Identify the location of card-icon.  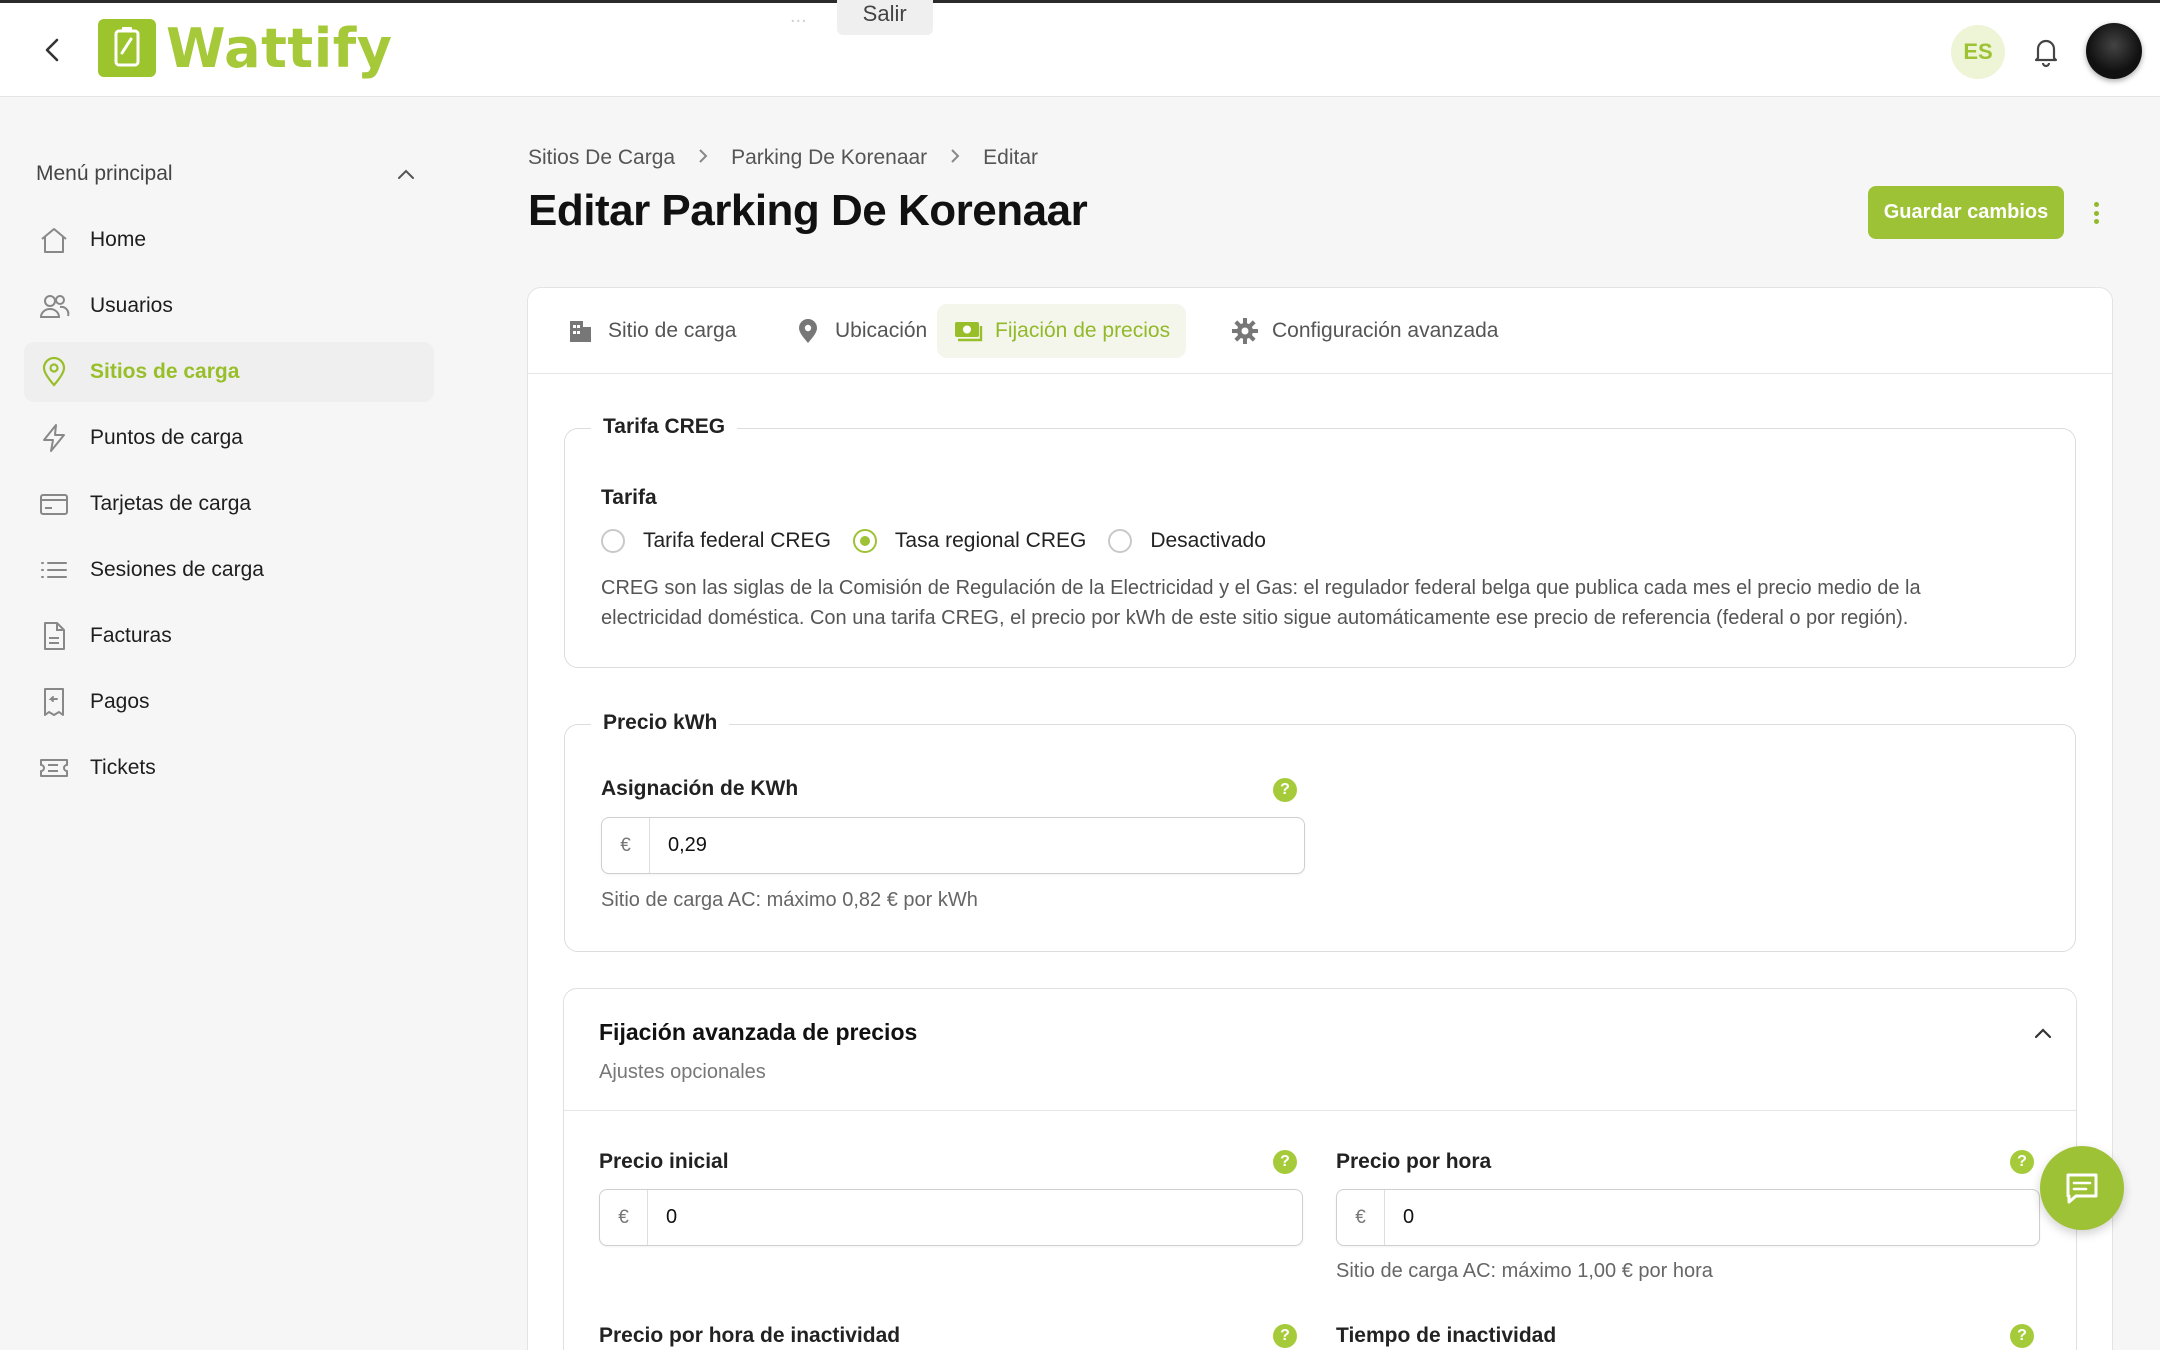
(54, 504).